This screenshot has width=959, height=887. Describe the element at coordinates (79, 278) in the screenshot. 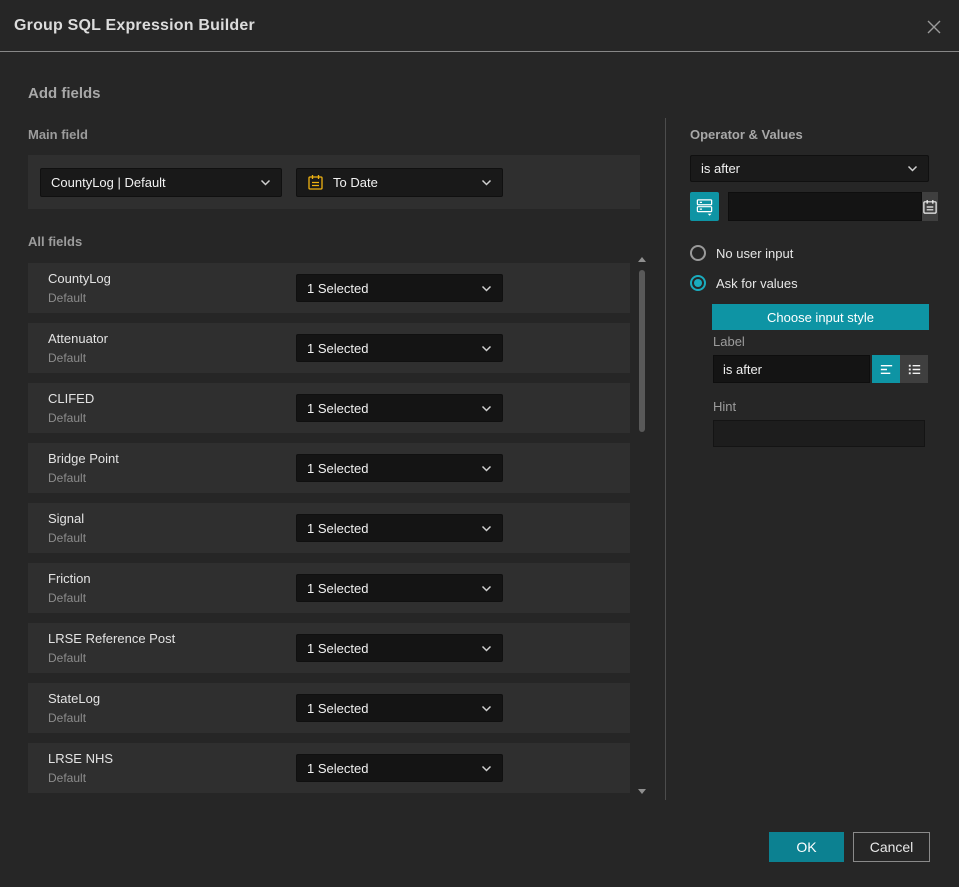

I see `field-name: CountyLog` at that location.